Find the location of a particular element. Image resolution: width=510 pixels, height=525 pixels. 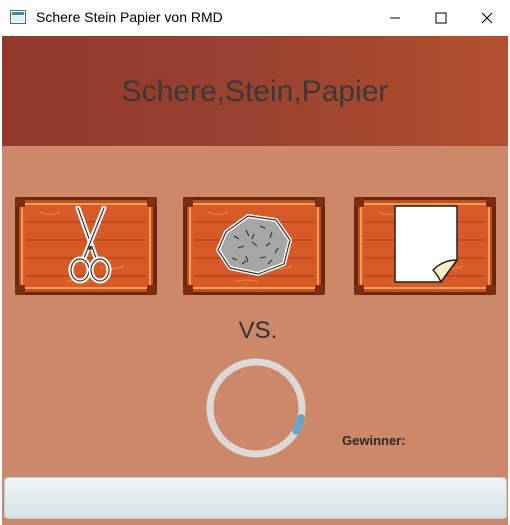

winner-label: Gewinner: is located at coordinates (374, 440).